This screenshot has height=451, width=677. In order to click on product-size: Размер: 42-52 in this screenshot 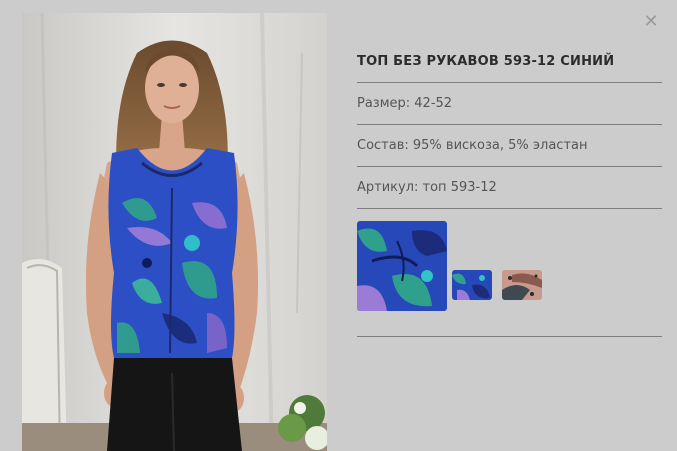, I will do `click(509, 104)`.